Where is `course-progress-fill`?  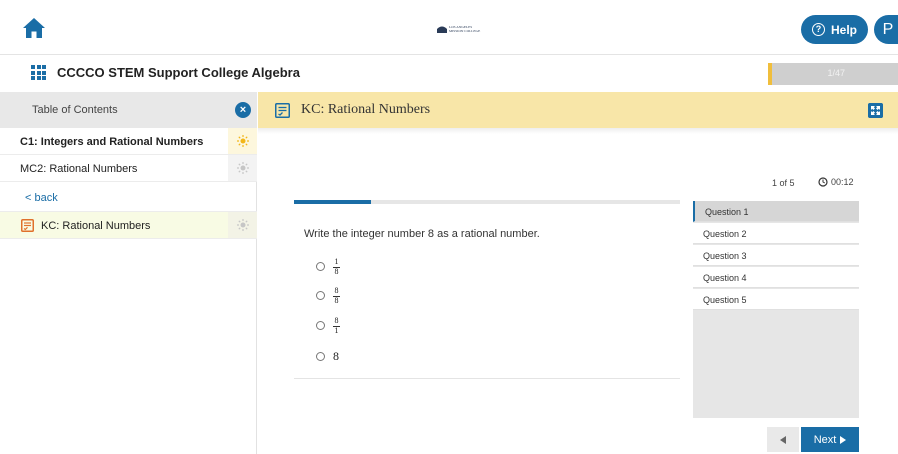
course-progress-fill is located at coordinates (770, 74).